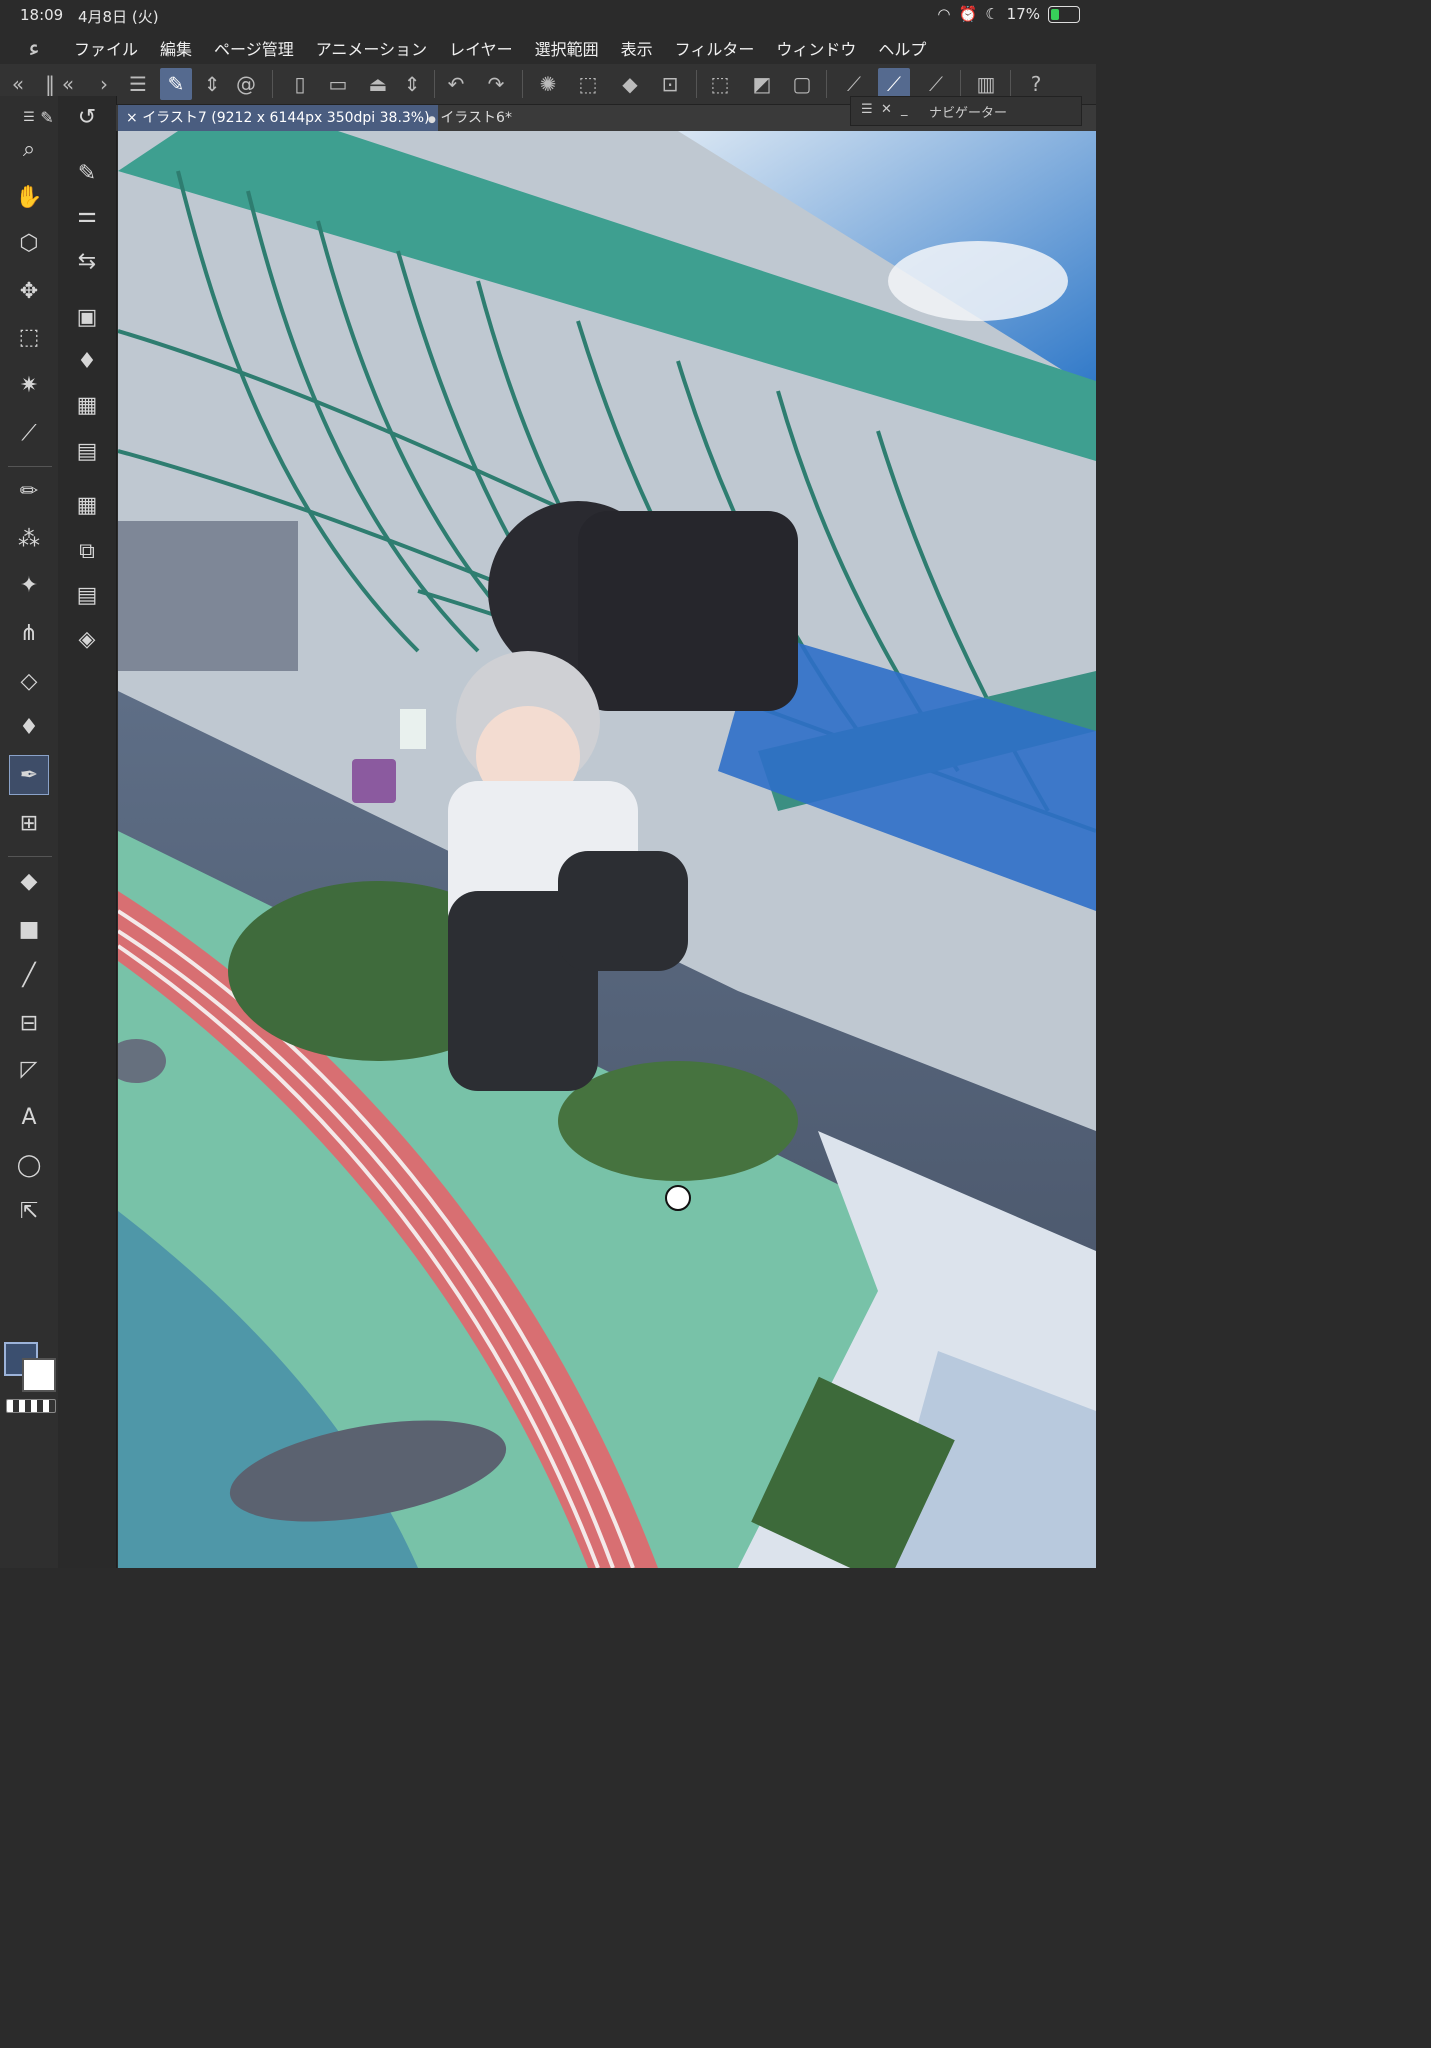  Describe the element at coordinates (87, 361) in the screenshot. I see `fill-drop-icon: ♦` at that location.